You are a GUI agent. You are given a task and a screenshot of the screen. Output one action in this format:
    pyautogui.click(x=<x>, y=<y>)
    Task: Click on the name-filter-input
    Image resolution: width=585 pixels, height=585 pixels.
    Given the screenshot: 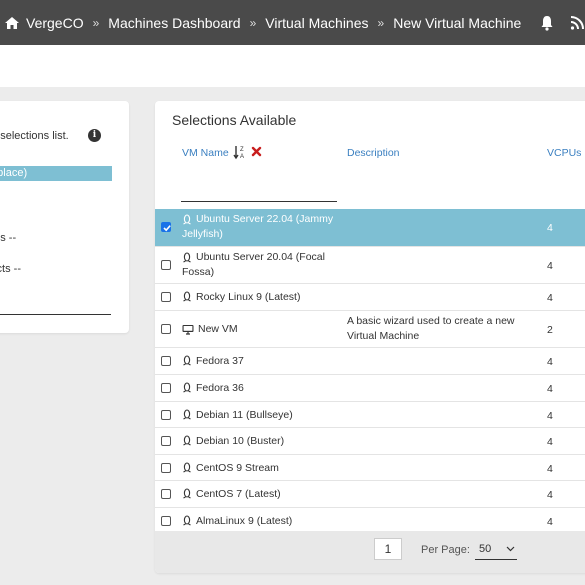 What is the action you would take?
    pyautogui.click(x=259, y=201)
    